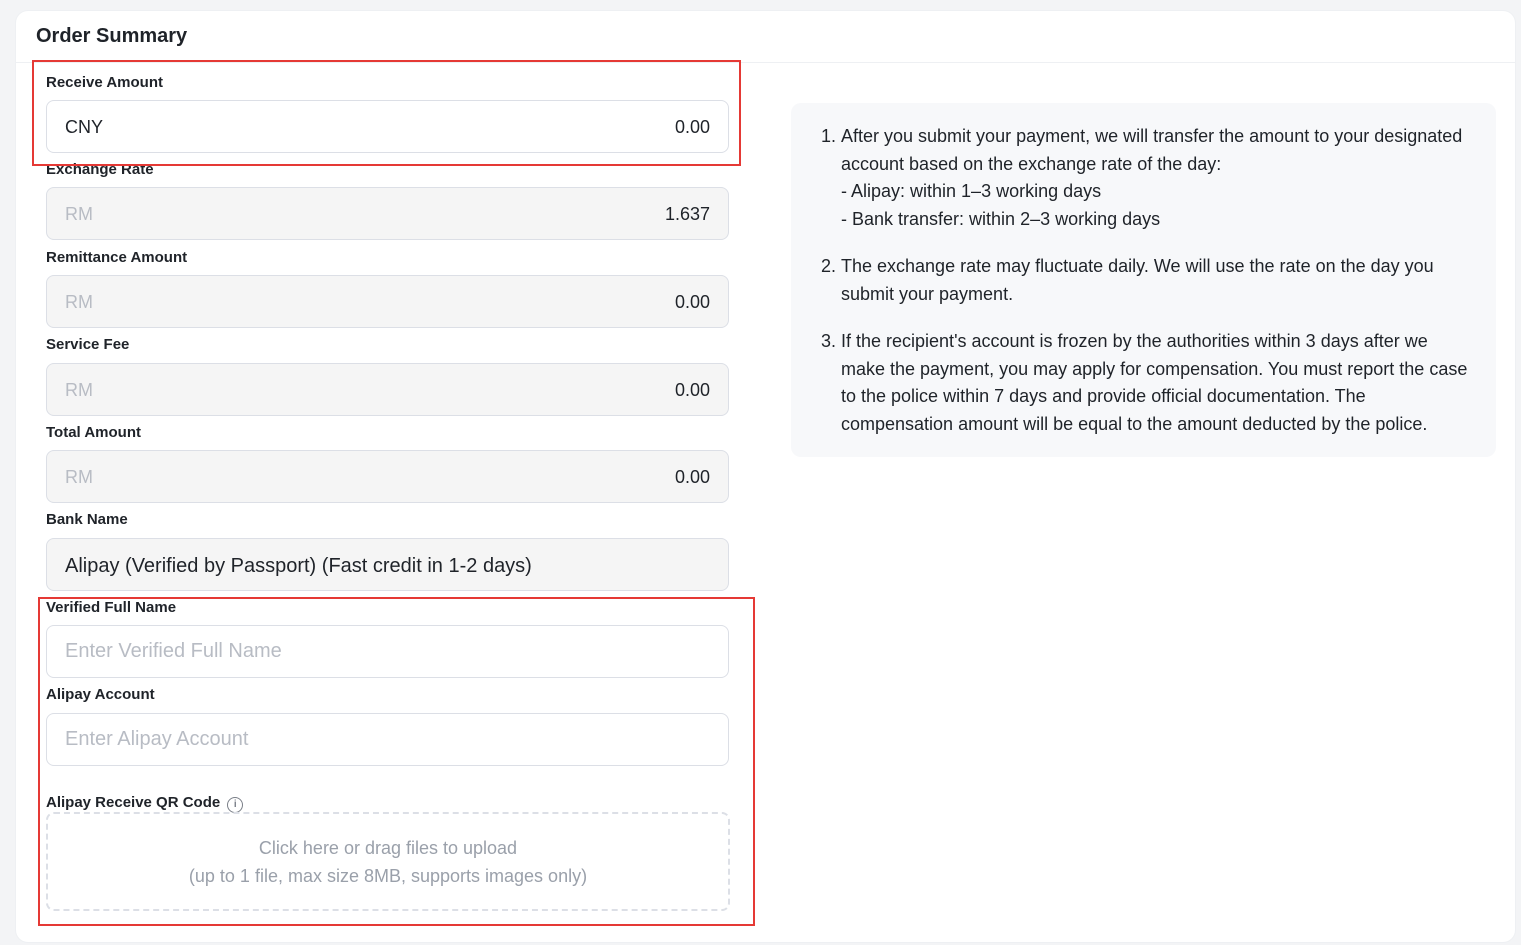 This screenshot has height=945, width=1521. Describe the element at coordinates (388, 848) in the screenshot. I see `upload-hint: Click here or drag files to upload` at that location.